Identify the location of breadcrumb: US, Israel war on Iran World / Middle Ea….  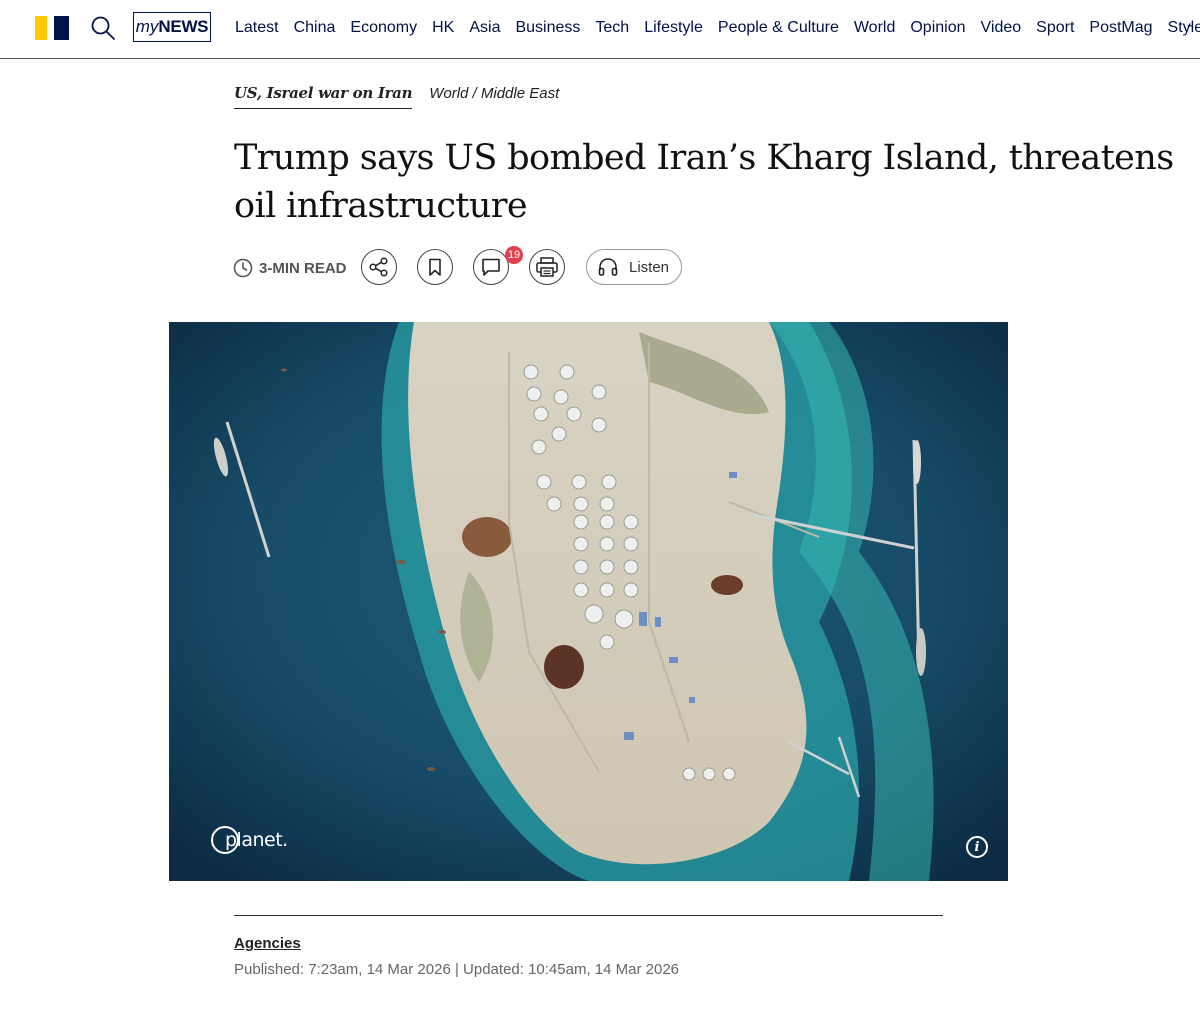
(396, 96).